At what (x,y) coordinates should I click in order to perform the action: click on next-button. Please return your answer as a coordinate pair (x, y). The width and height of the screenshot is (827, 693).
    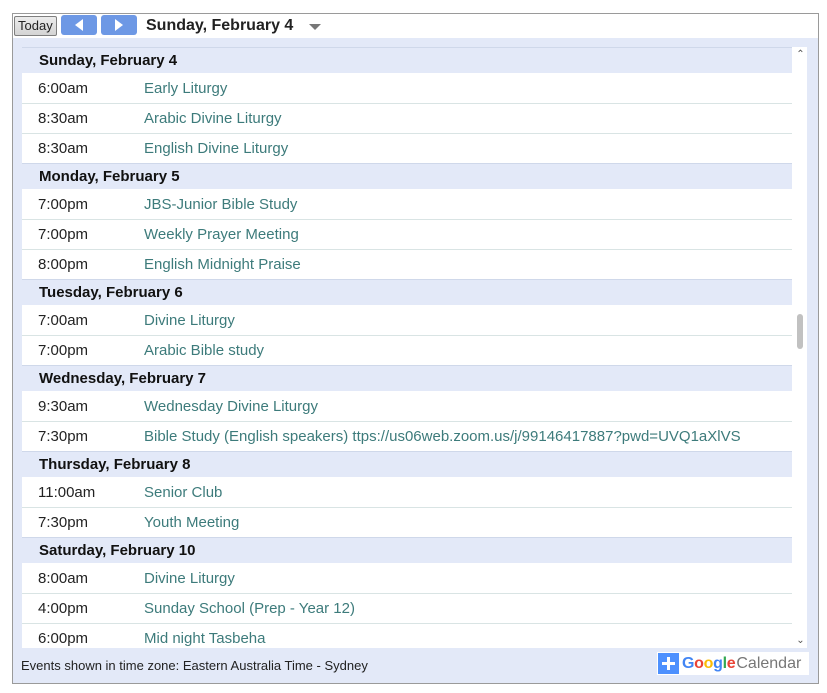
    Looking at the image, I should click on (119, 25).